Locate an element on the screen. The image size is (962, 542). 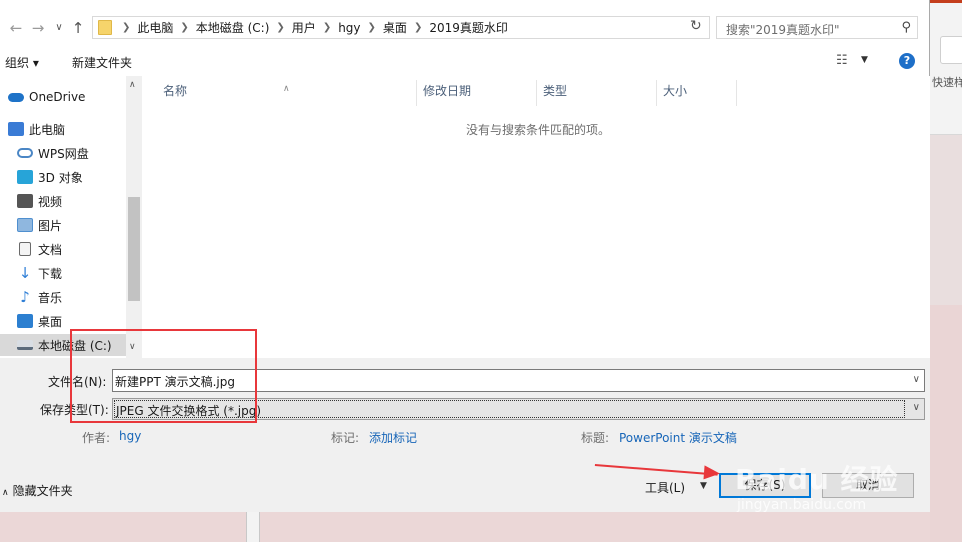
breadcrumb-hgy: hgy is located at coordinates (349, 28).